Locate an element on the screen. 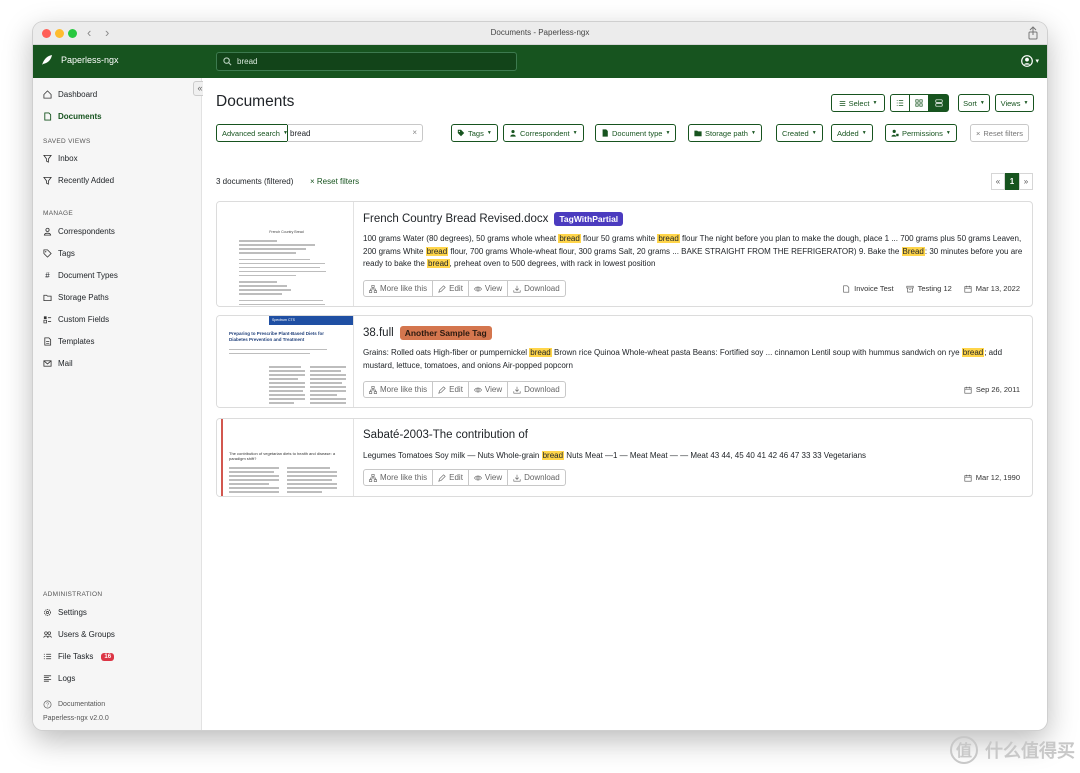  document-title: 38.full is located at coordinates (378, 333).